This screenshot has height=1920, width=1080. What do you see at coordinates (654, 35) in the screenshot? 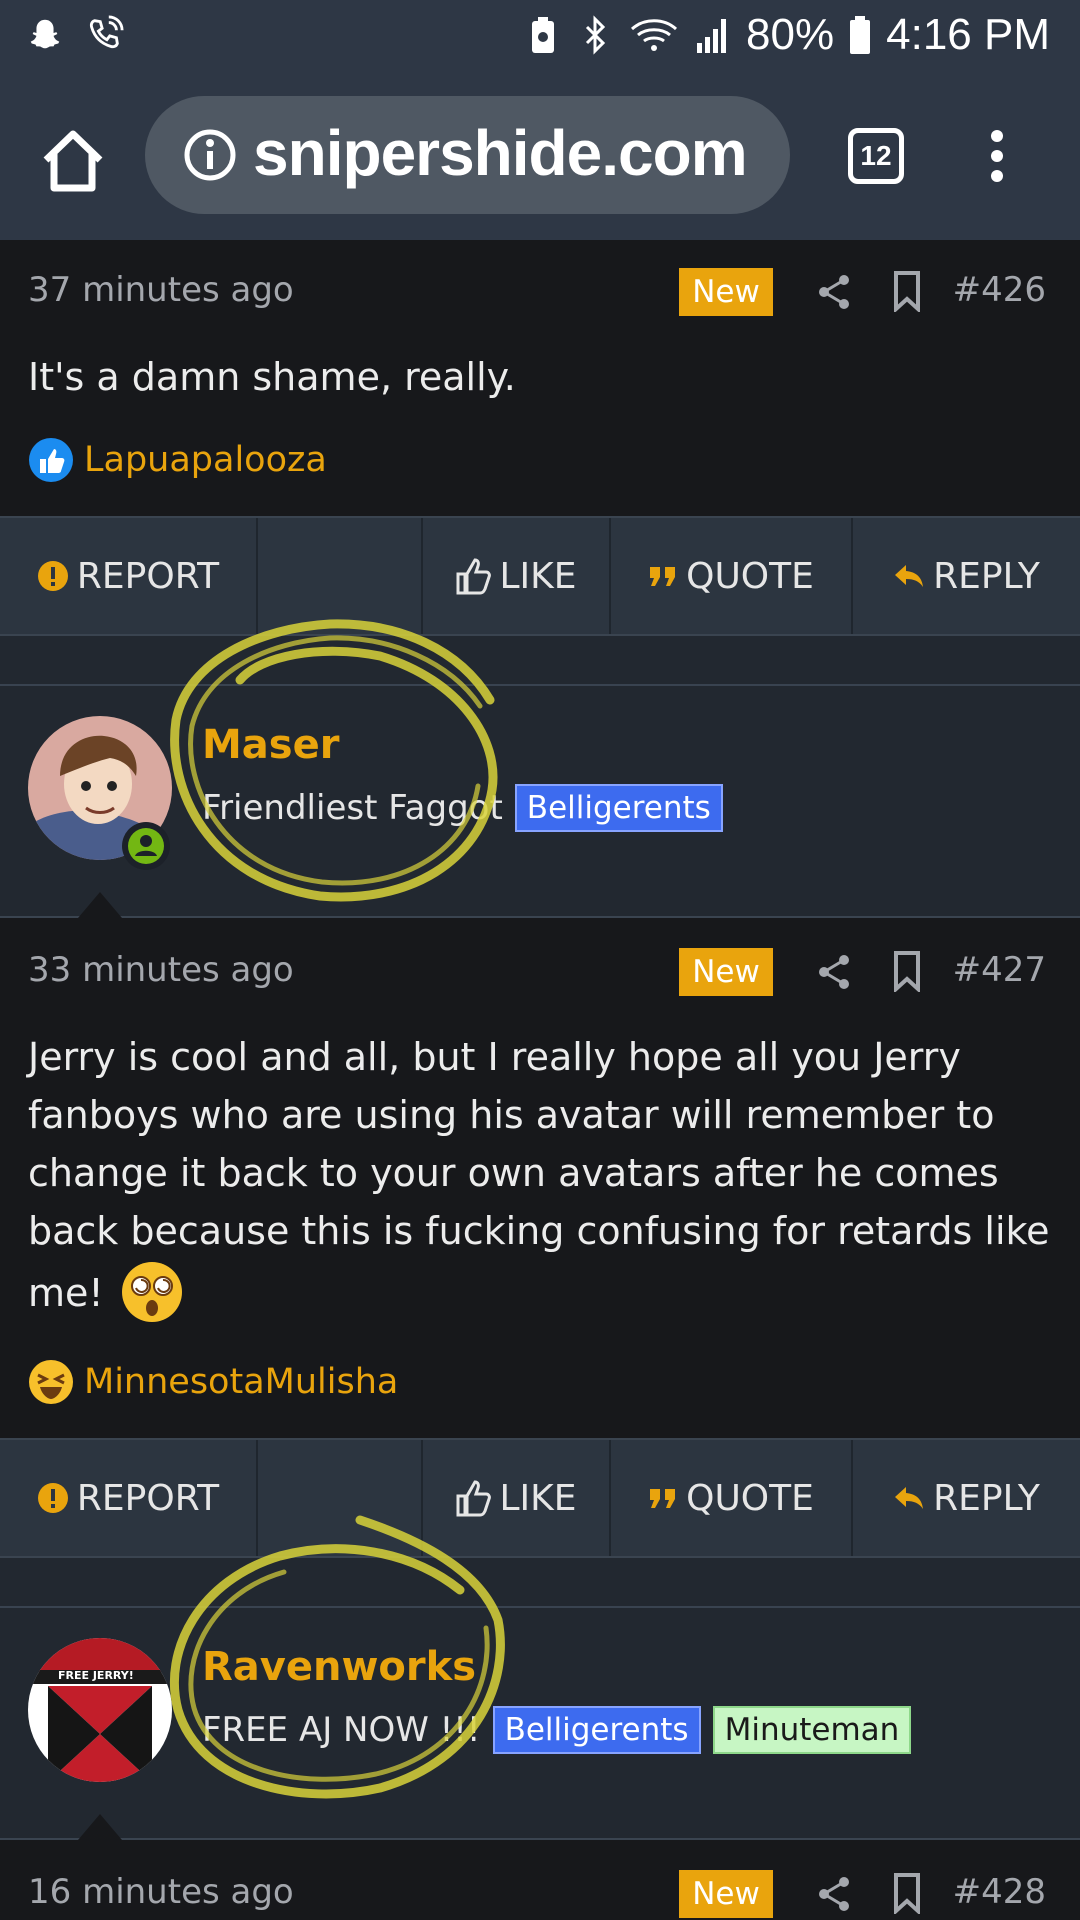
I see `wifi-icon` at bounding box center [654, 35].